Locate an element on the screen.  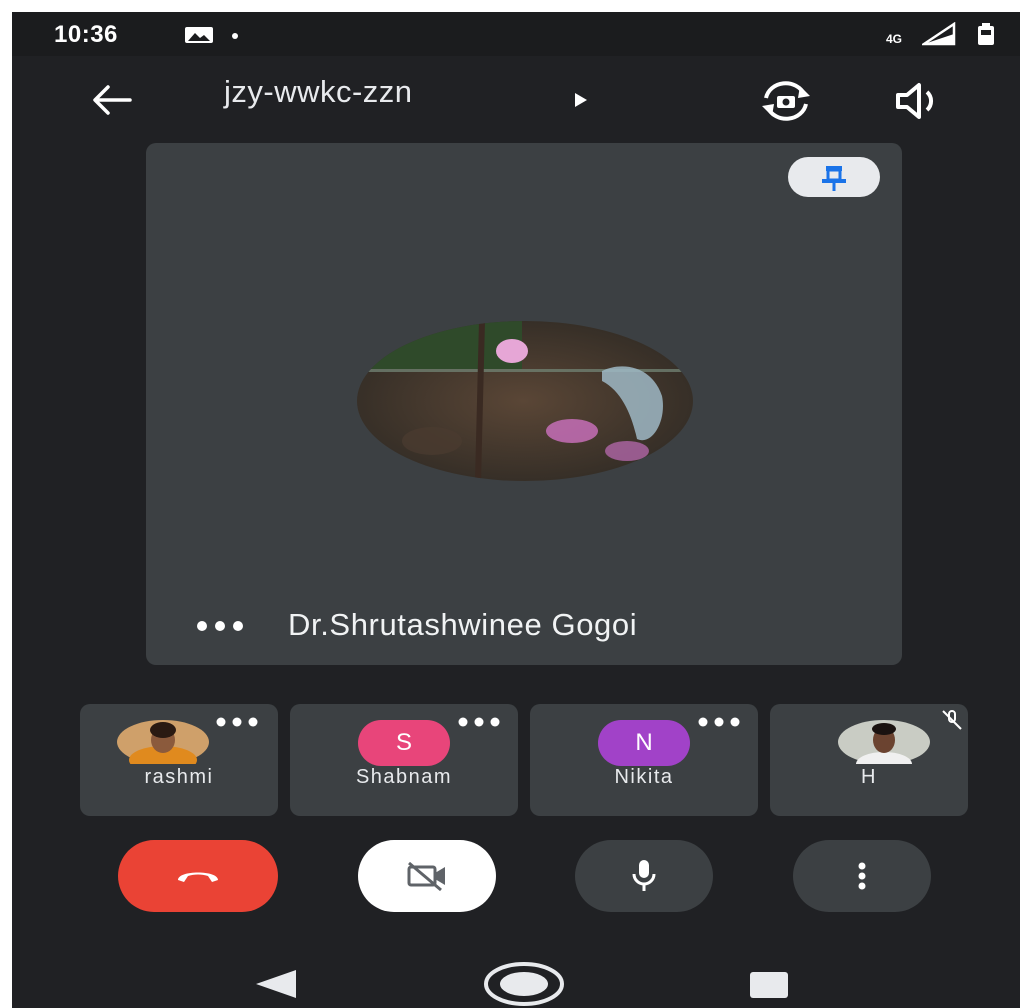
nav-back-icon is located at coordinates (276, 984).